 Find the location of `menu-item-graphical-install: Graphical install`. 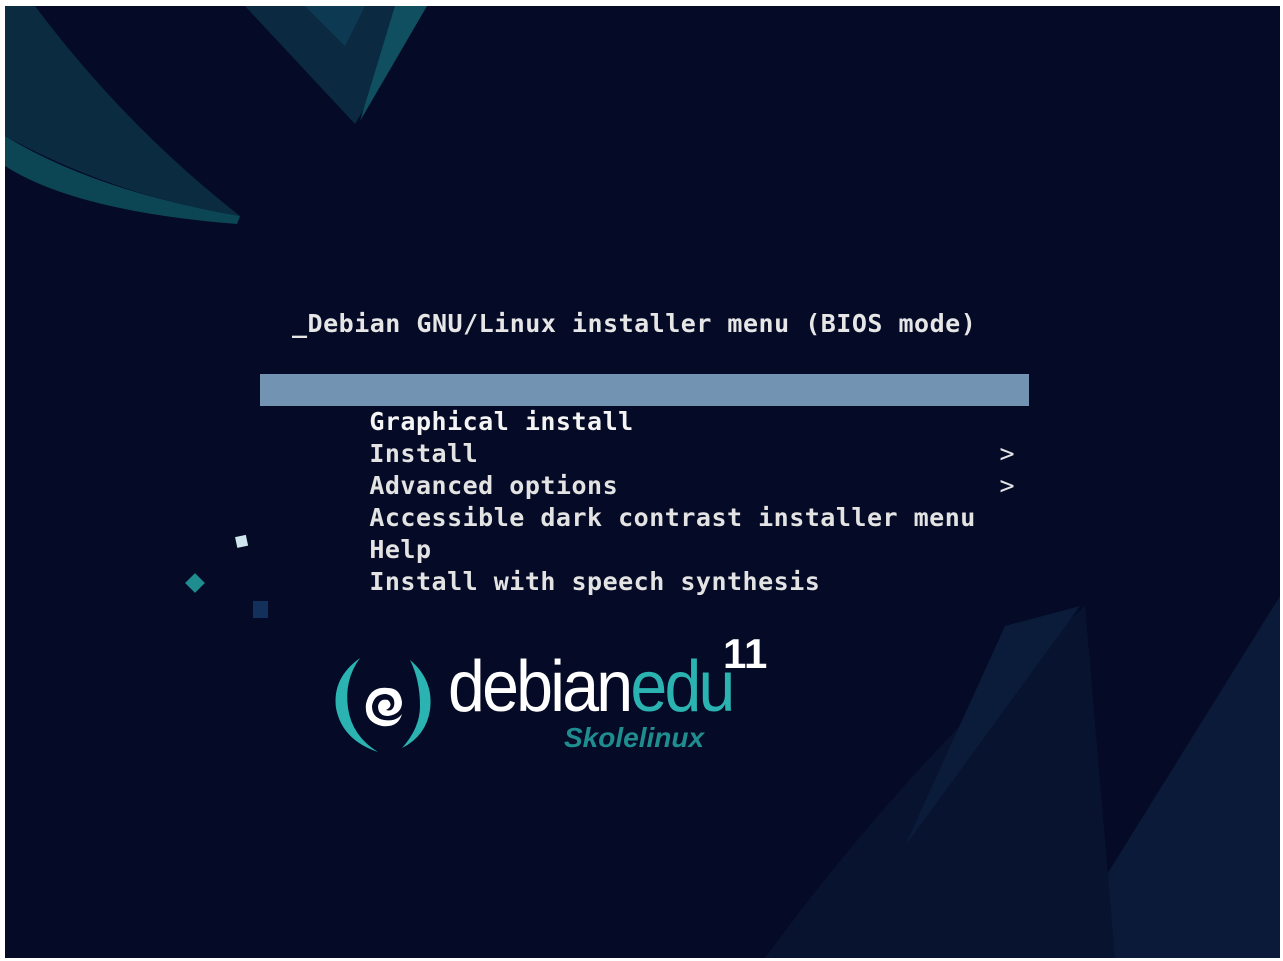

menu-item-graphical-install: Graphical install is located at coordinates (644, 405).